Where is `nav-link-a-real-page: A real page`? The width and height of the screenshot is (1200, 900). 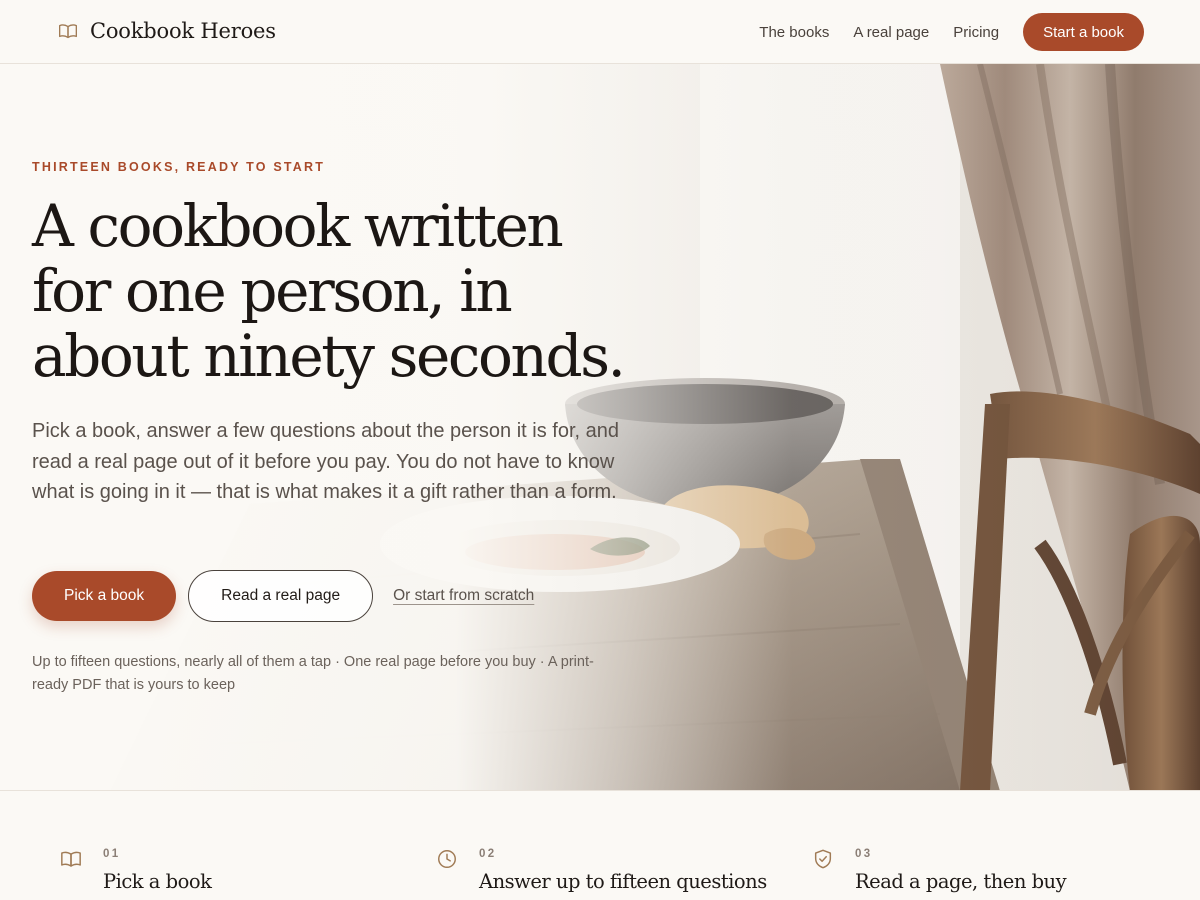 nav-link-a-real-page: A real page is located at coordinates (891, 32).